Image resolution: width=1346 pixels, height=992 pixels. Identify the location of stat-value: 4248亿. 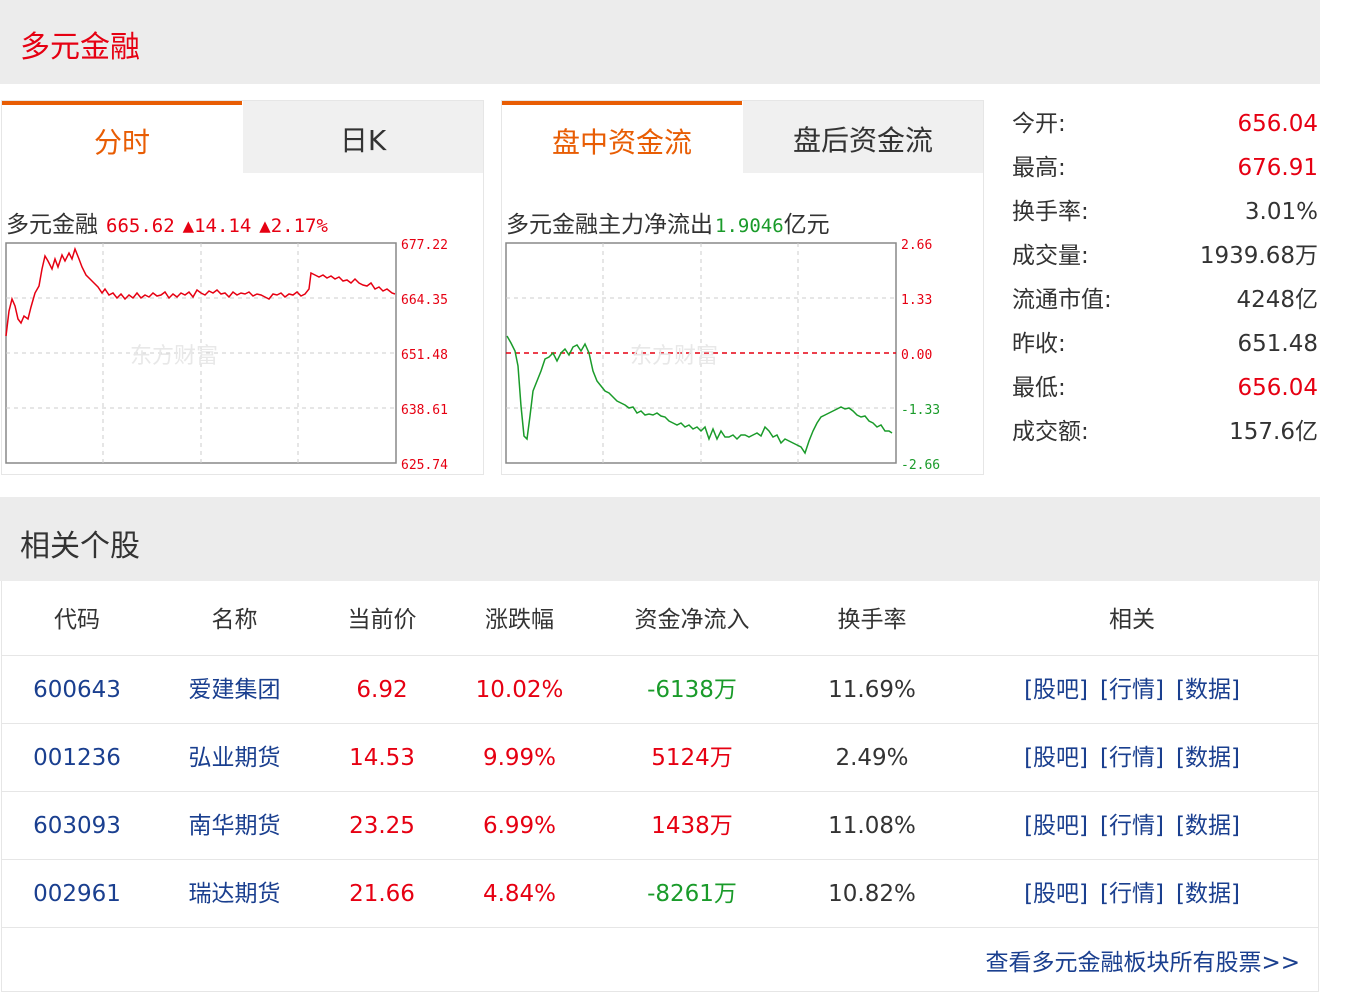
(1277, 300).